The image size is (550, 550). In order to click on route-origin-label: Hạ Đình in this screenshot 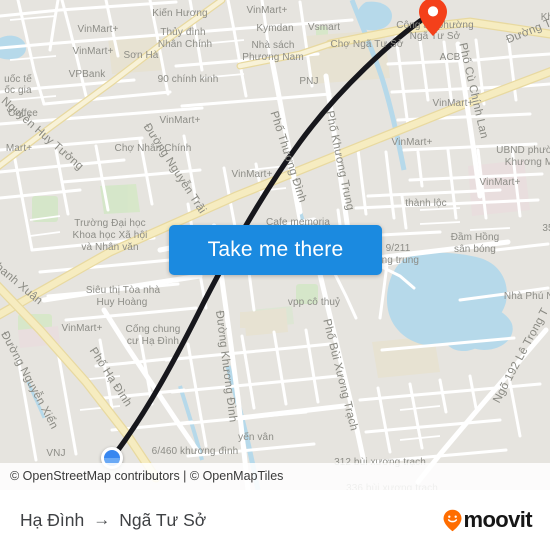, I will do `click(52, 519)`.